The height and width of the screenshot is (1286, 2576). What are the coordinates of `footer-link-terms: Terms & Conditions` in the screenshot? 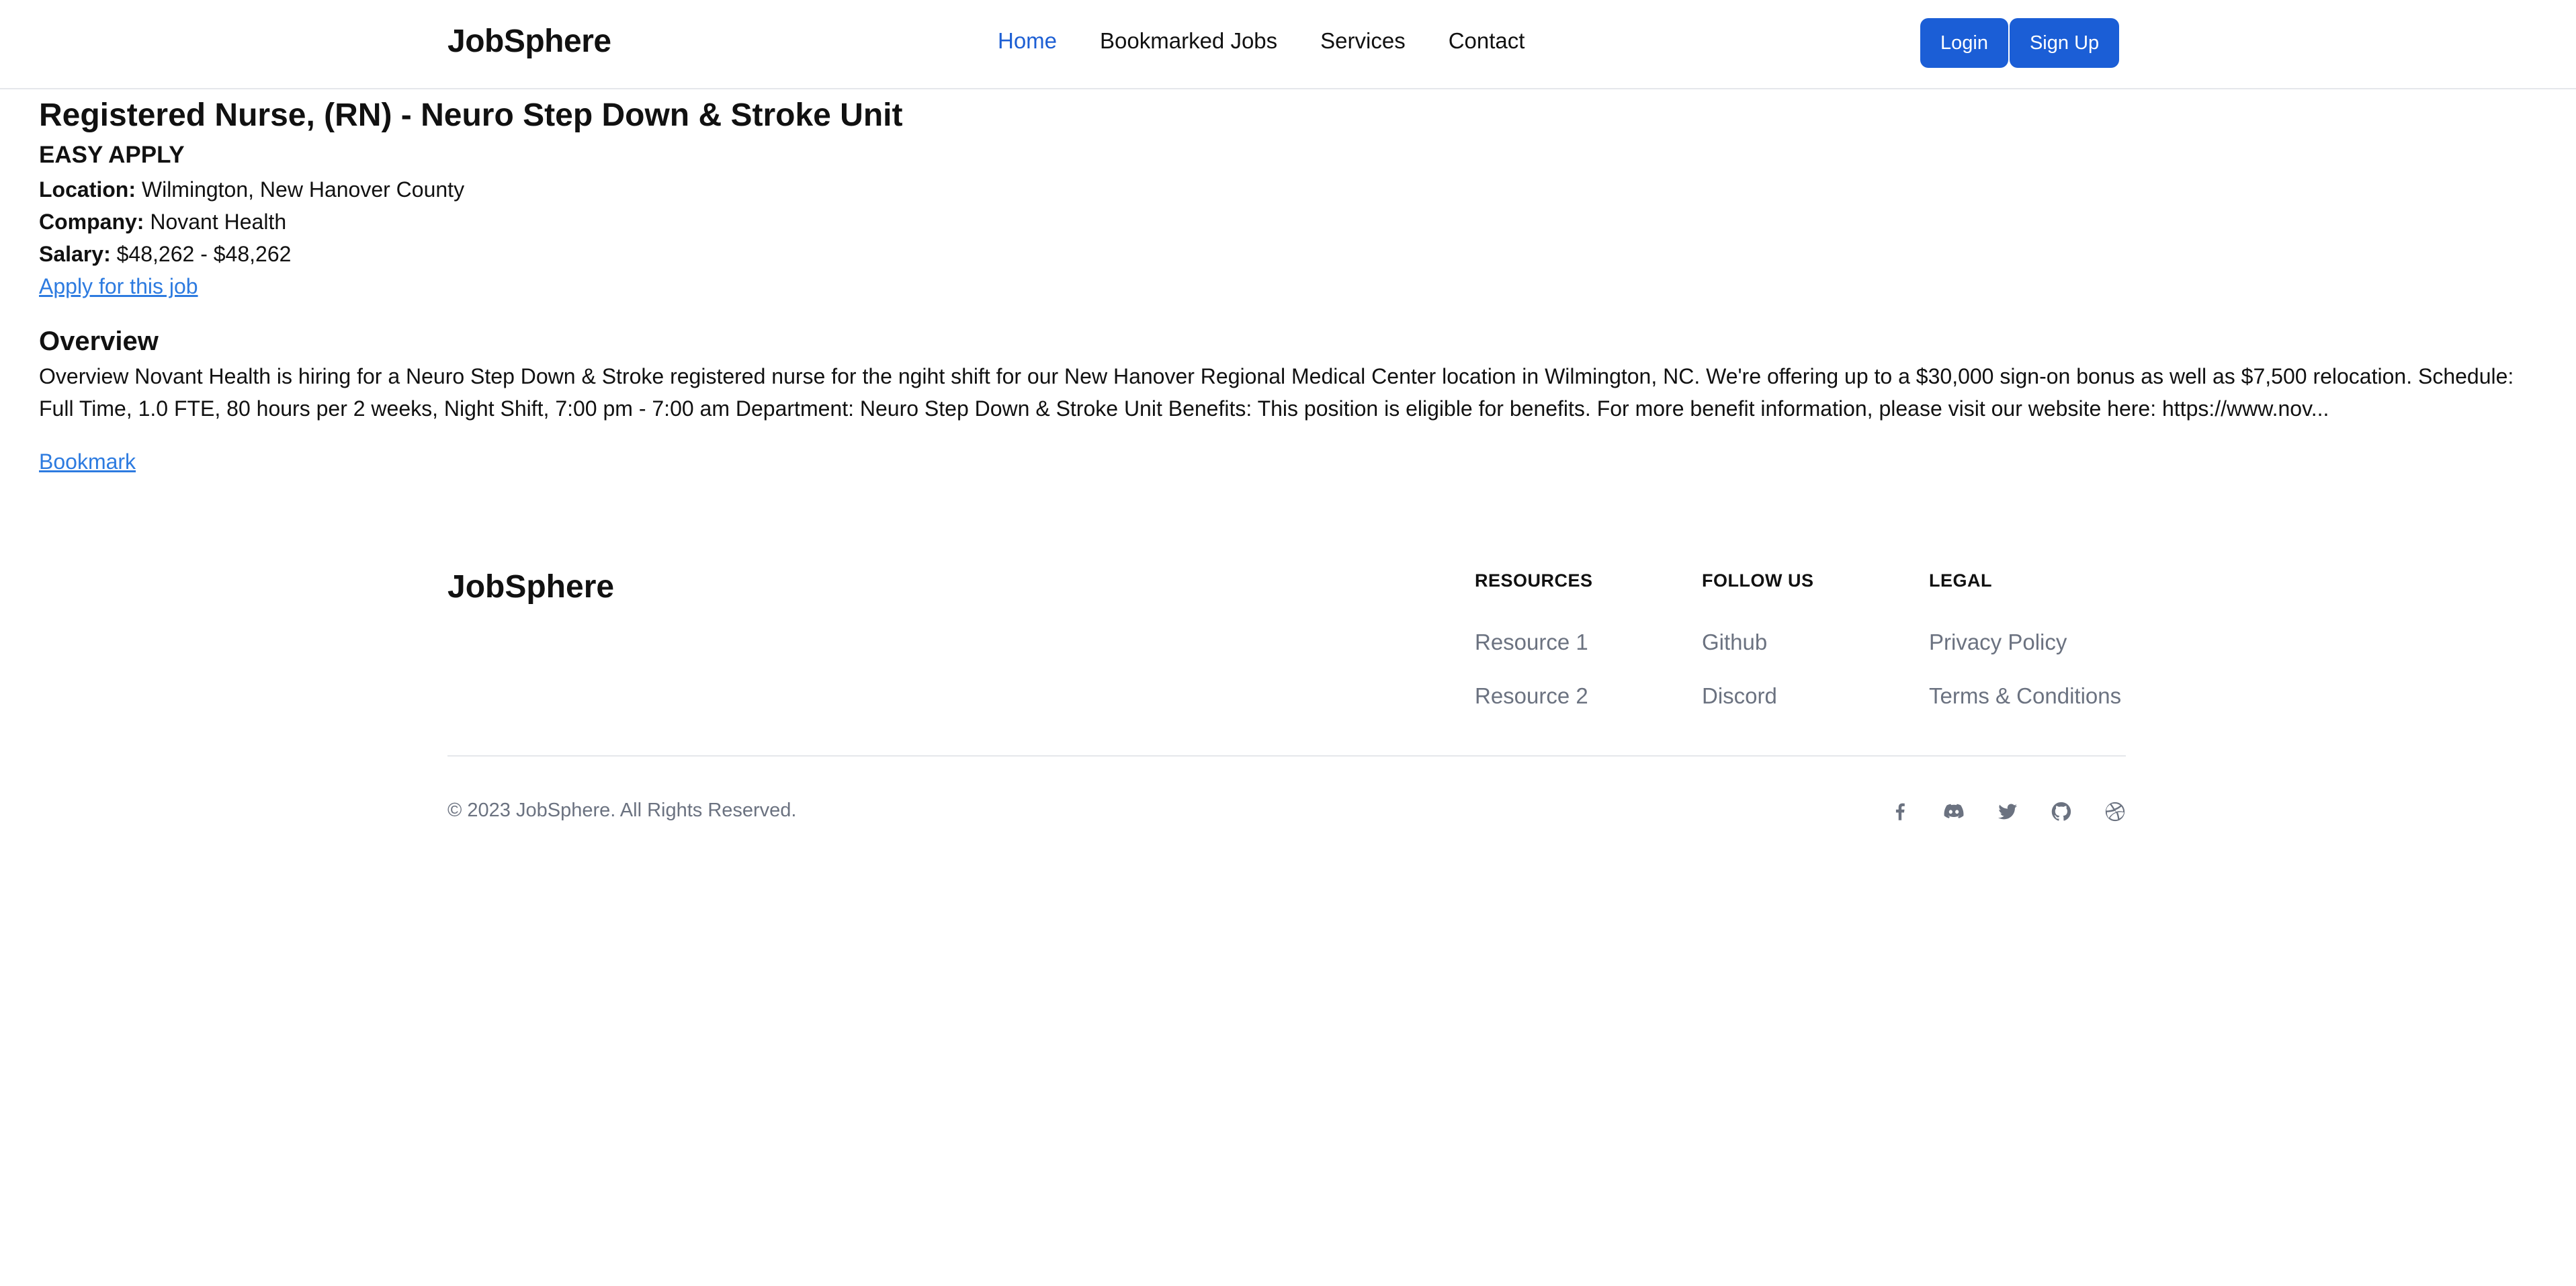 It's located at (2025, 696).